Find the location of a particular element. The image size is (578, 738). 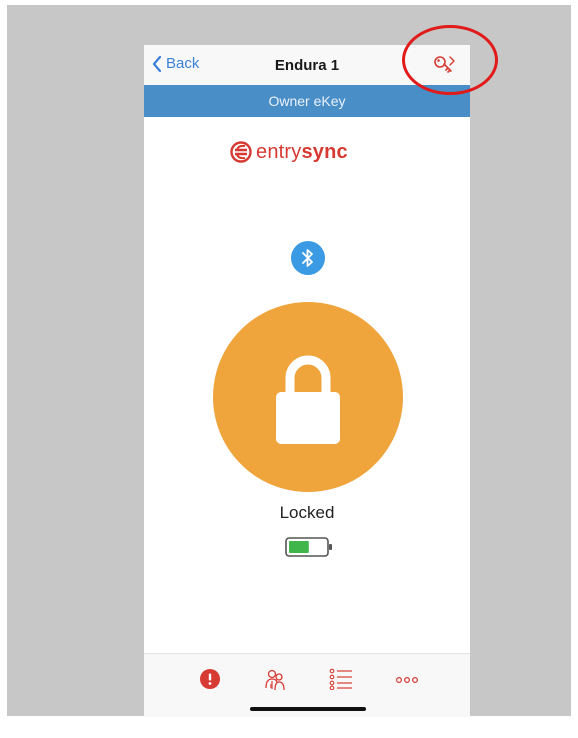

entrysync-logo-icon is located at coordinates (241, 152).